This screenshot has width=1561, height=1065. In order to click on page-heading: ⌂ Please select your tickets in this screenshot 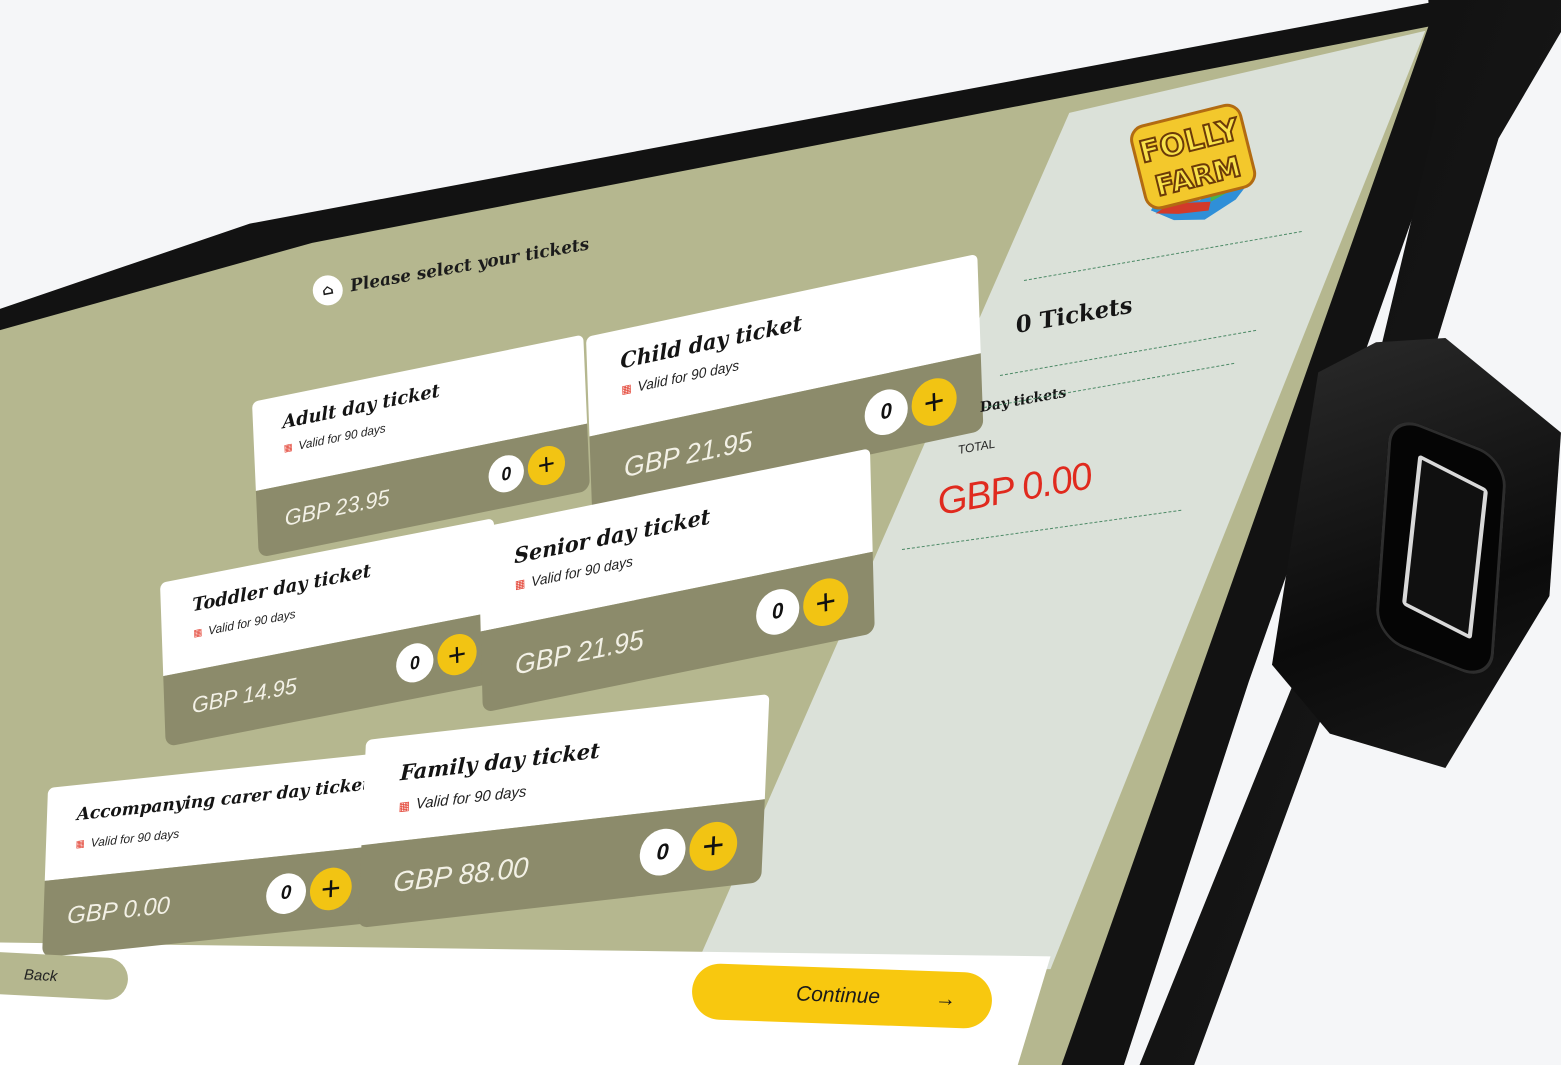, I will do `click(450, 269)`.